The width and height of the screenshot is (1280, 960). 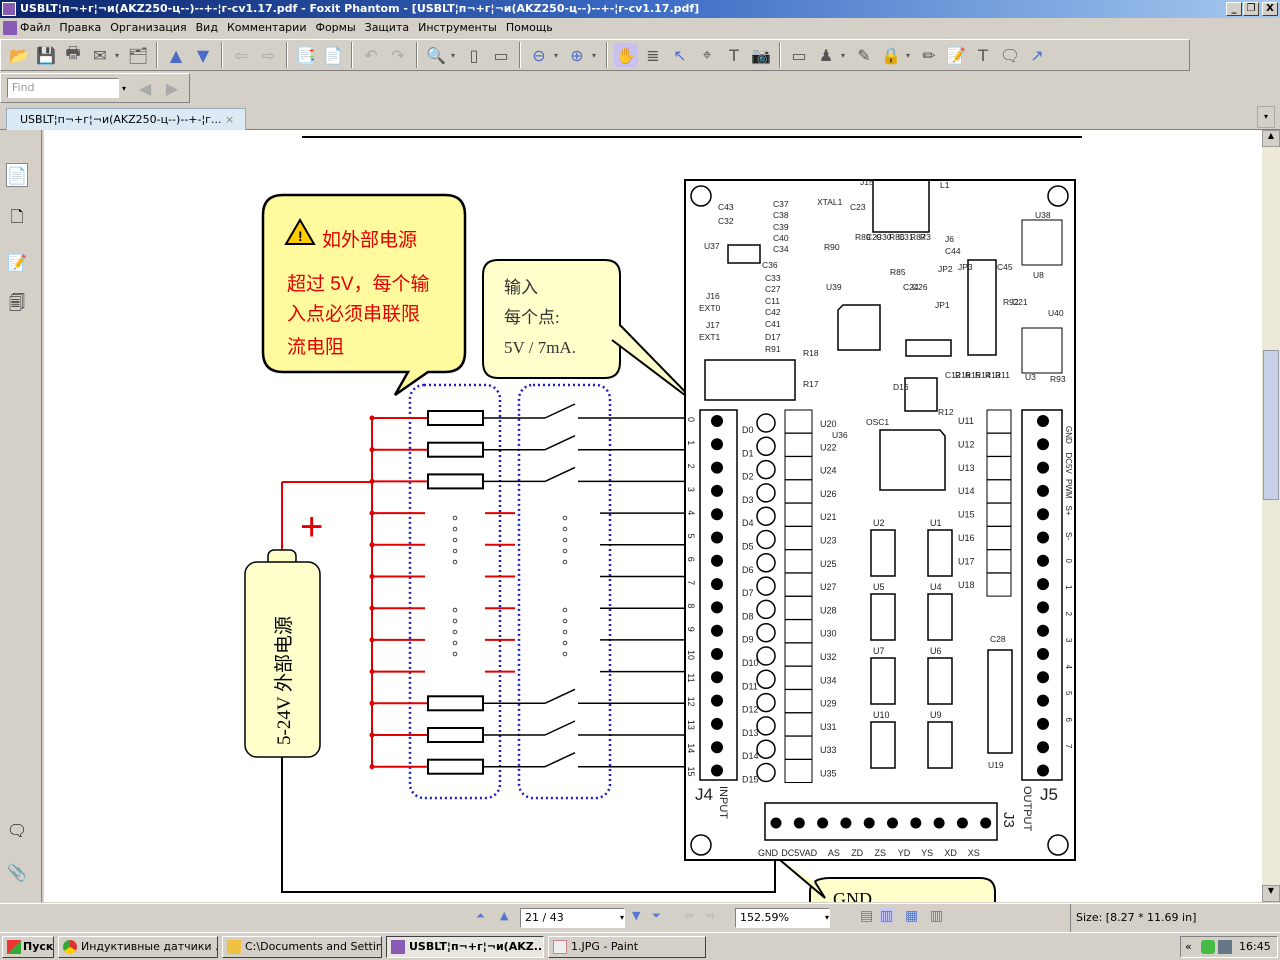 What do you see at coordinates (148, 27) in the screenshot?
I see `menu-organize: Организация` at bounding box center [148, 27].